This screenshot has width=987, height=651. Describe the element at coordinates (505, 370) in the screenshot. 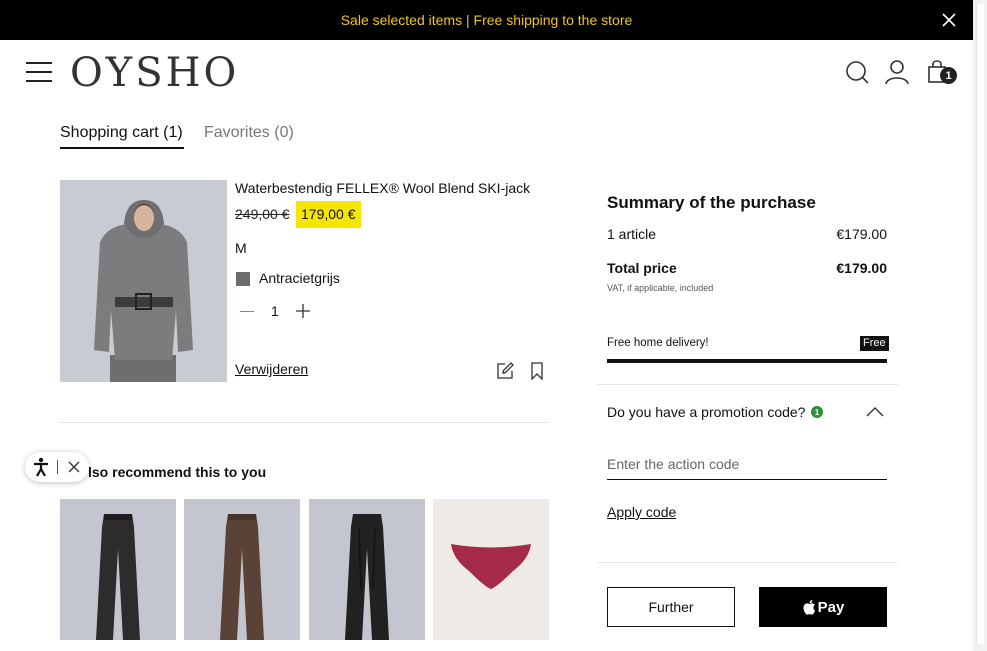

I see `edit-icon` at that location.